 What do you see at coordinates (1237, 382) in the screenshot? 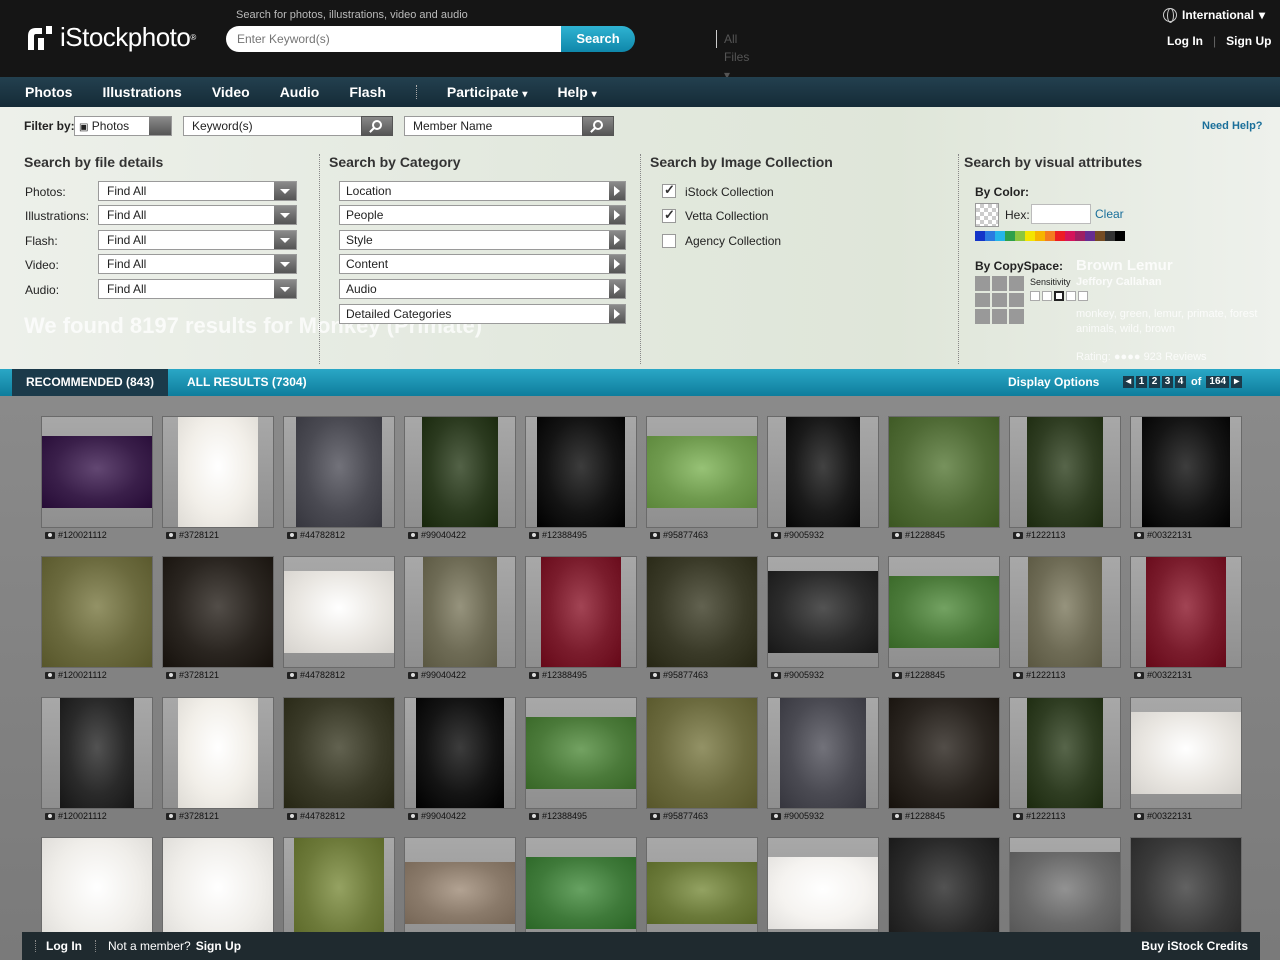
I see `next-page-button: ▸` at bounding box center [1237, 382].